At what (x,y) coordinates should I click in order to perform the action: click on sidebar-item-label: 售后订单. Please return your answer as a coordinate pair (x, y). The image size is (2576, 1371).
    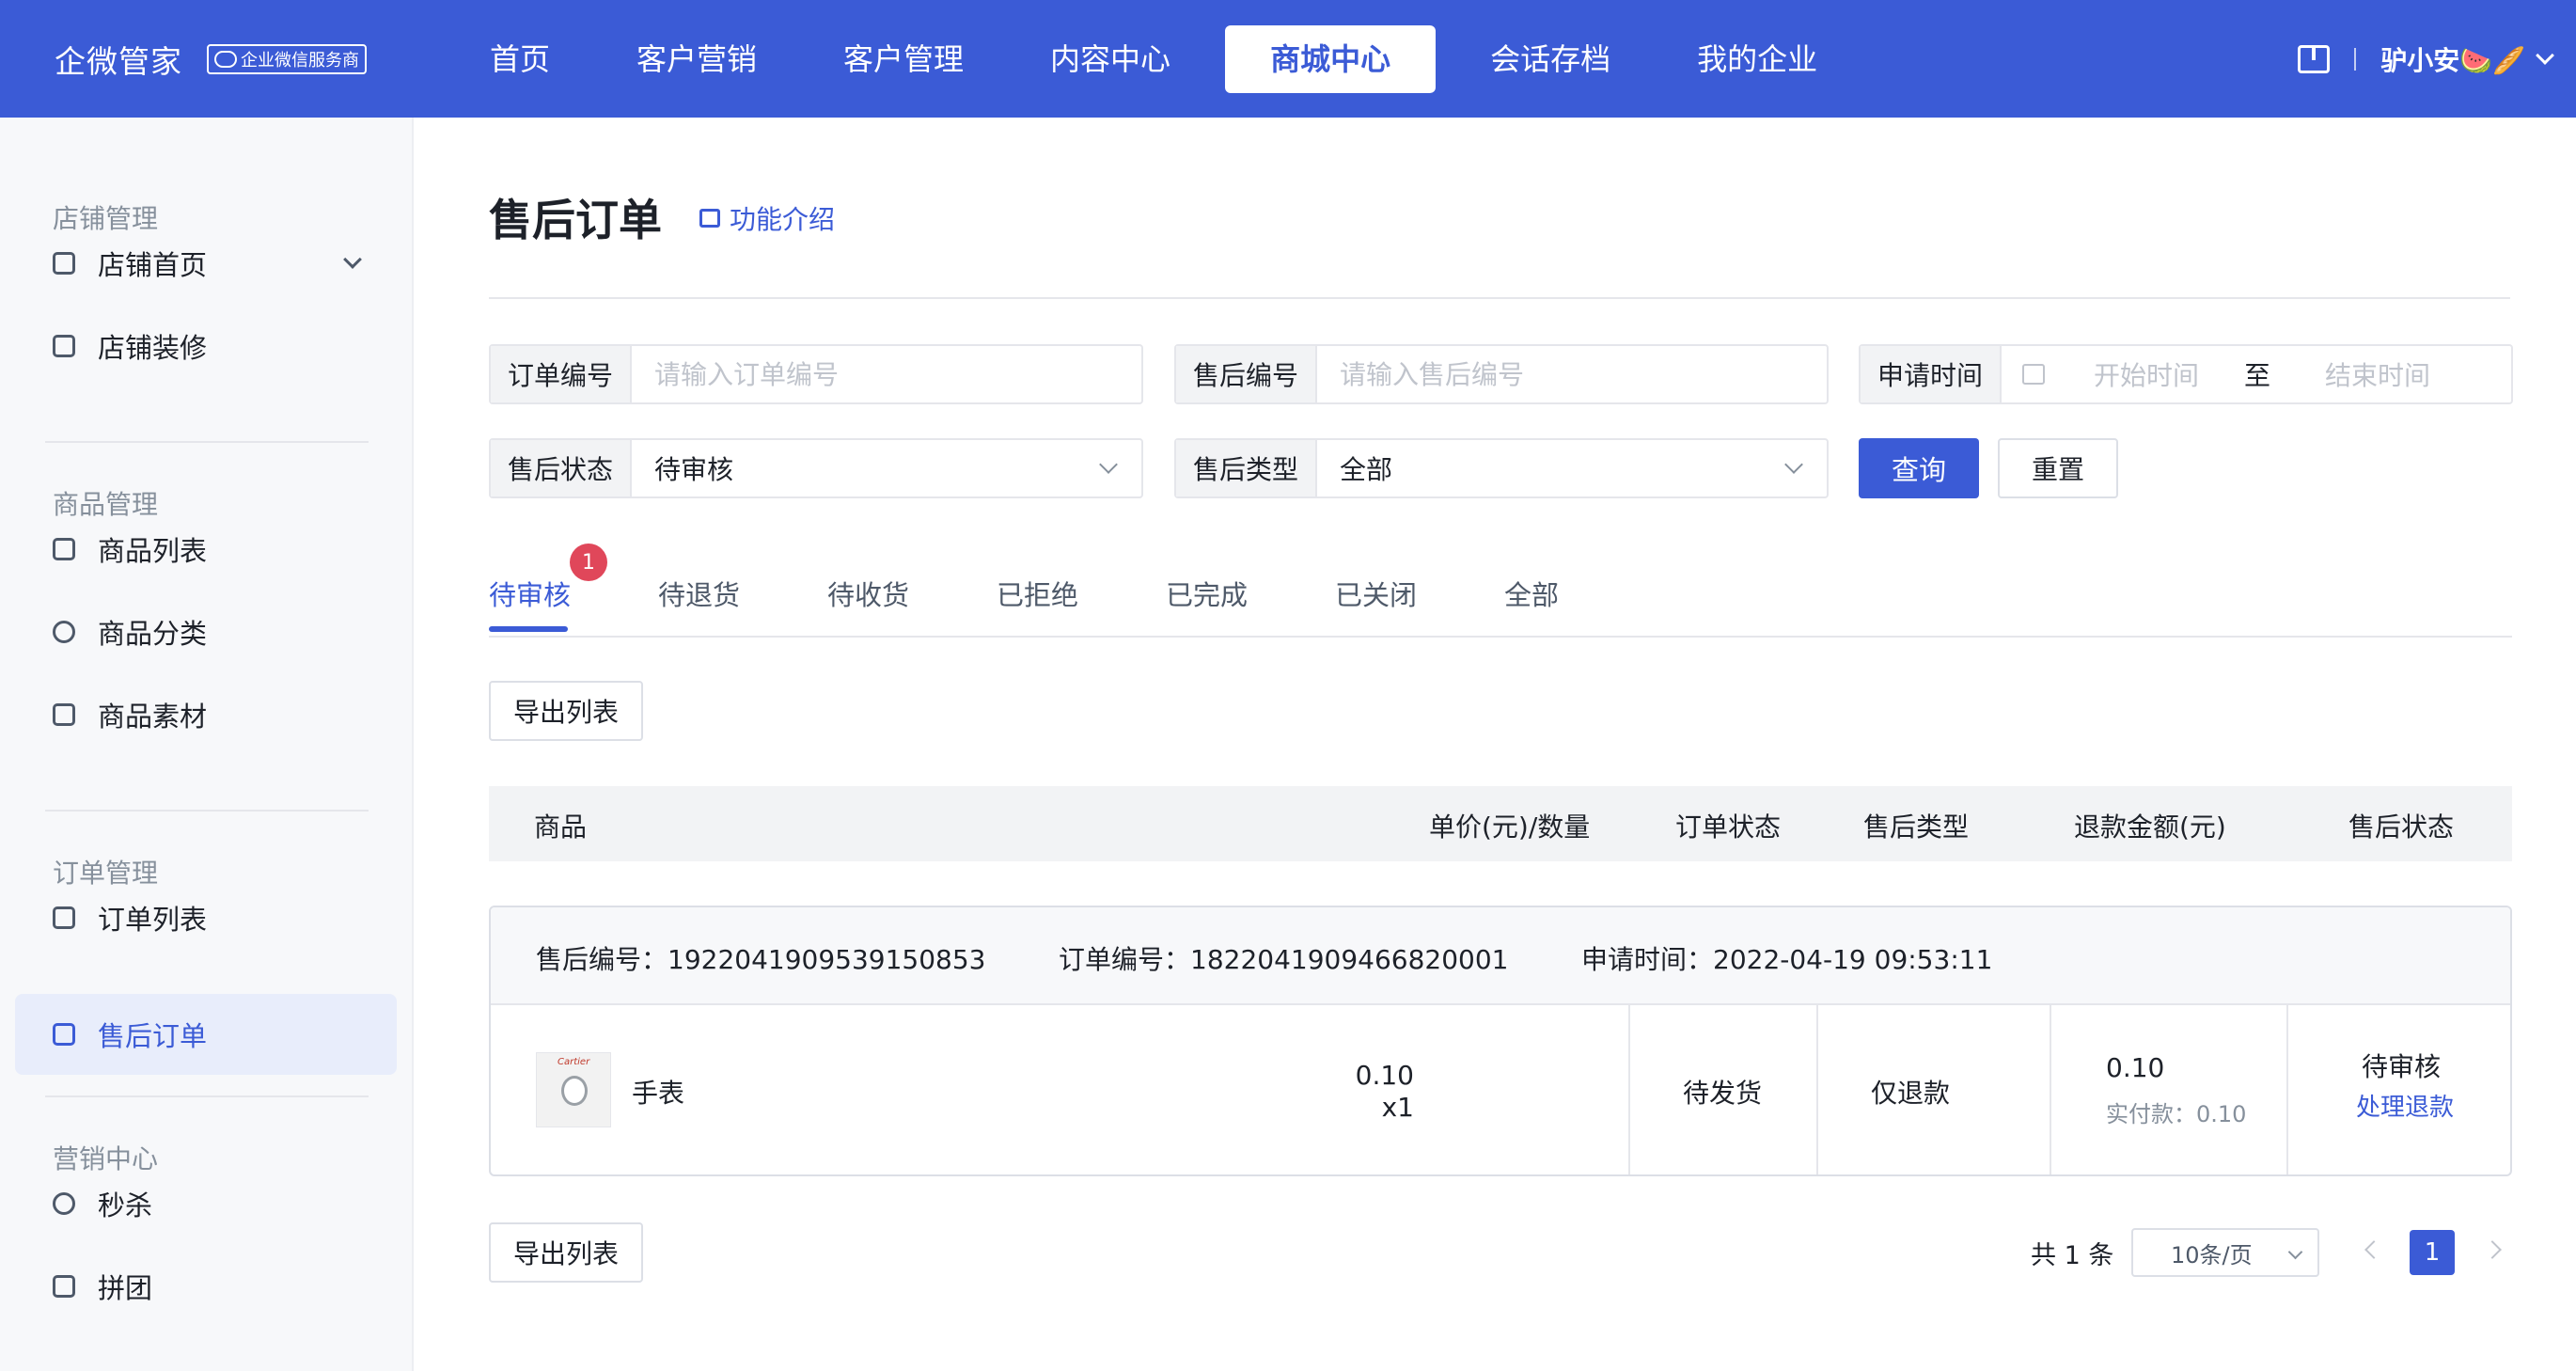
    Looking at the image, I should click on (153, 1036).